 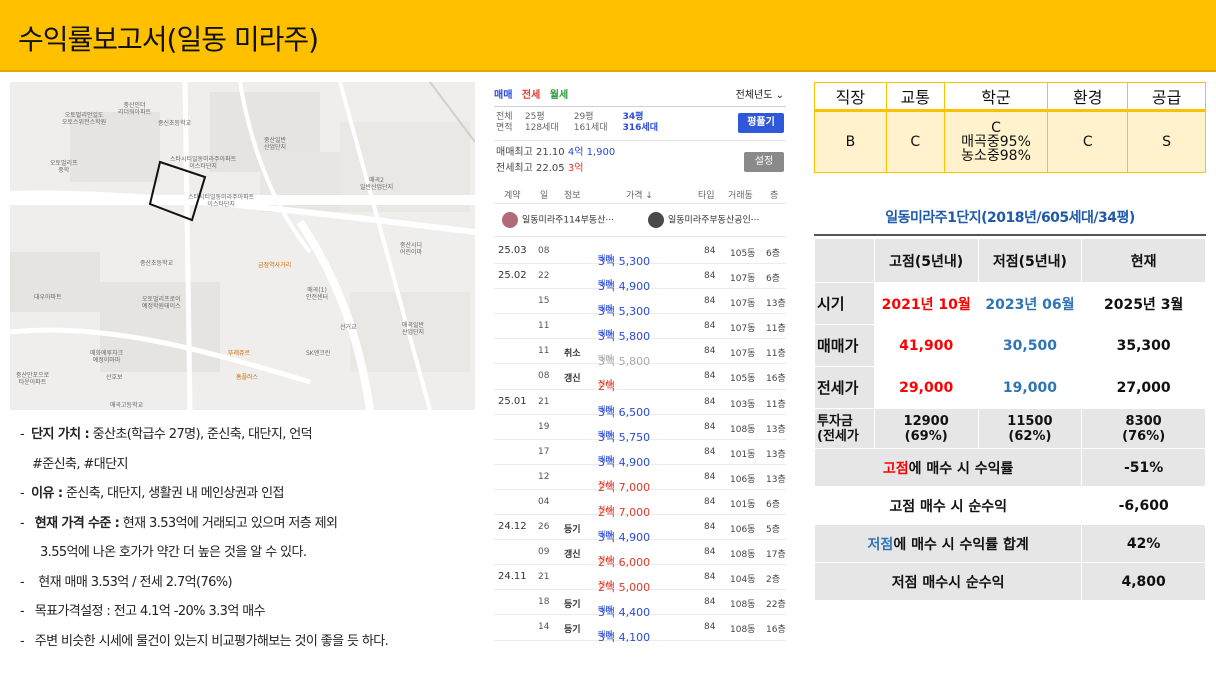 What do you see at coordinates (204, 641) in the screenshot?
I see `note-comparison: - 주변 비슷한 시세에 물건이 있는지 비교평가해보는 것이 좋을 듯 하다.` at bounding box center [204, 641].